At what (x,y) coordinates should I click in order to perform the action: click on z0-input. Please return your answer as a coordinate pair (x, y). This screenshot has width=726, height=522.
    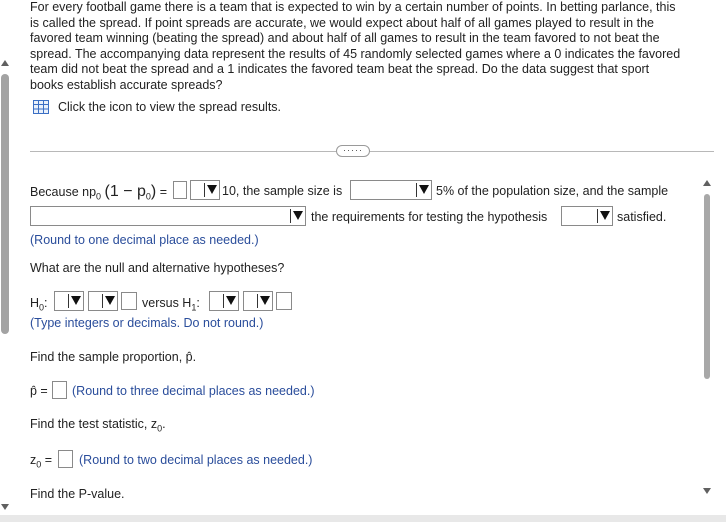
    Looking at the image, I should click on (65, 459).